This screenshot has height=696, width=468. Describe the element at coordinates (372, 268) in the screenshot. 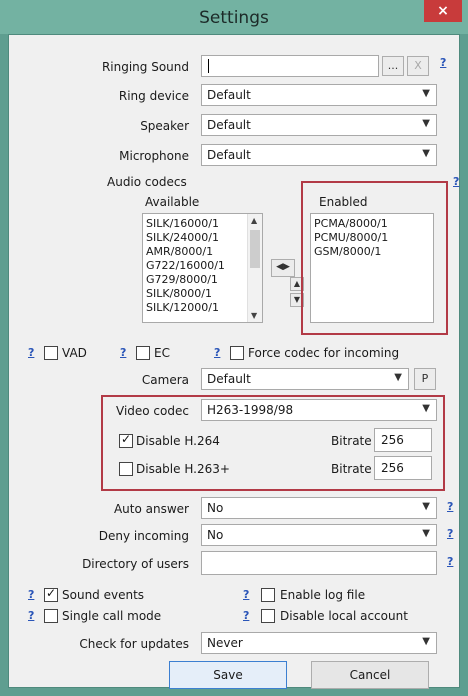

I see `enabled-codecs-list: PCMA/8000/1 PCMU/8000/1 GSM/8000/1` at that location.